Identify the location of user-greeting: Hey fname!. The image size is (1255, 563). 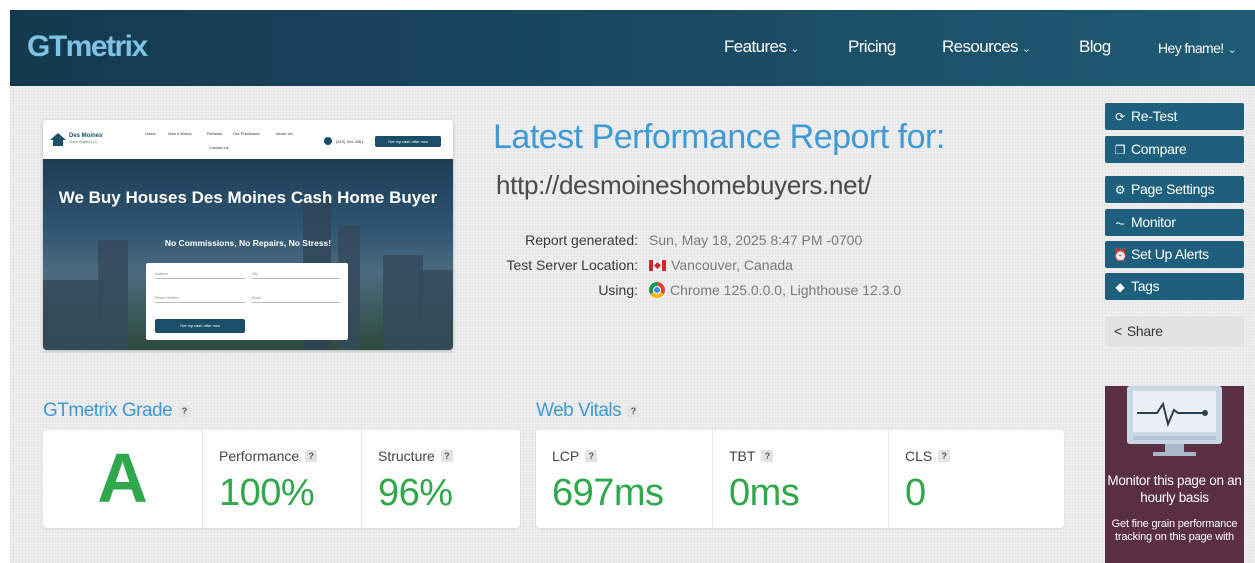
(1191, 48).